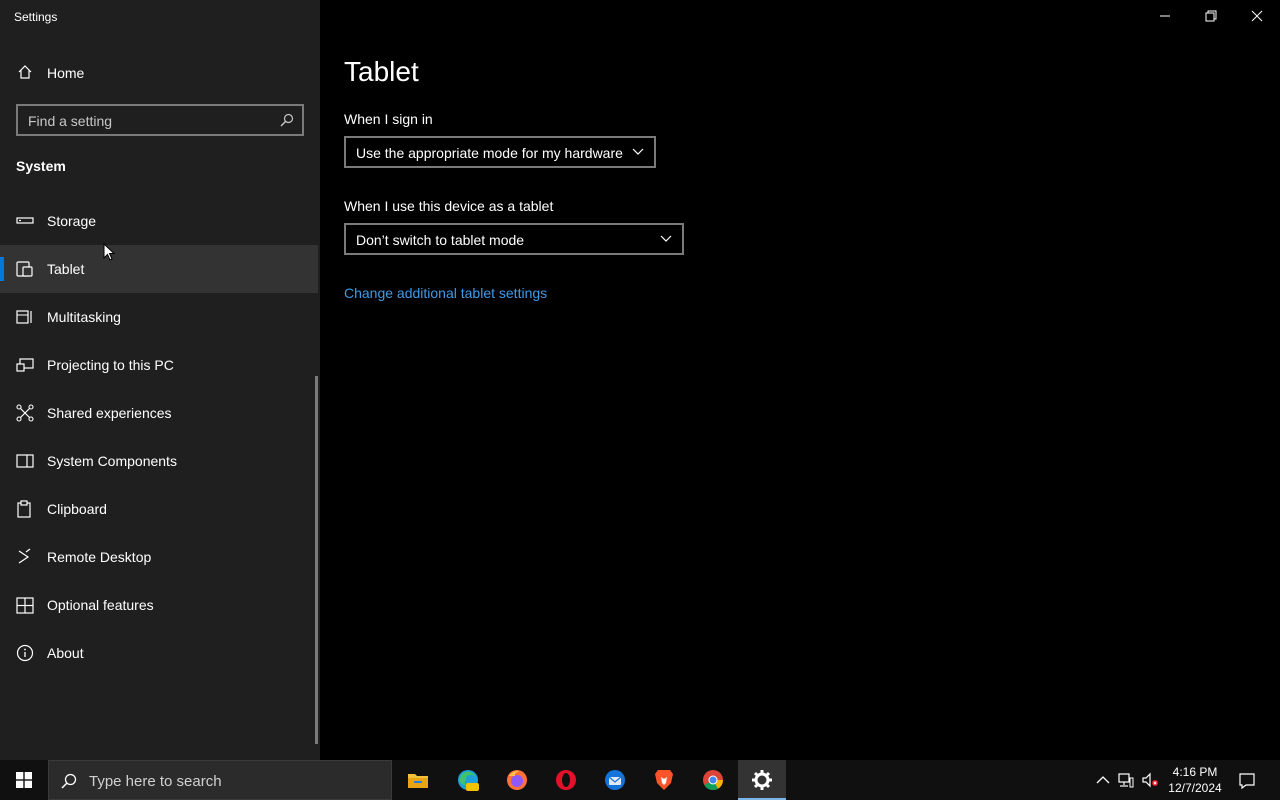 This screenshot has width=1280, height=800. Describe the element at coordinates (1195, 772) in the screenshot. I see `clock-time: 4:16 PM` at that location.